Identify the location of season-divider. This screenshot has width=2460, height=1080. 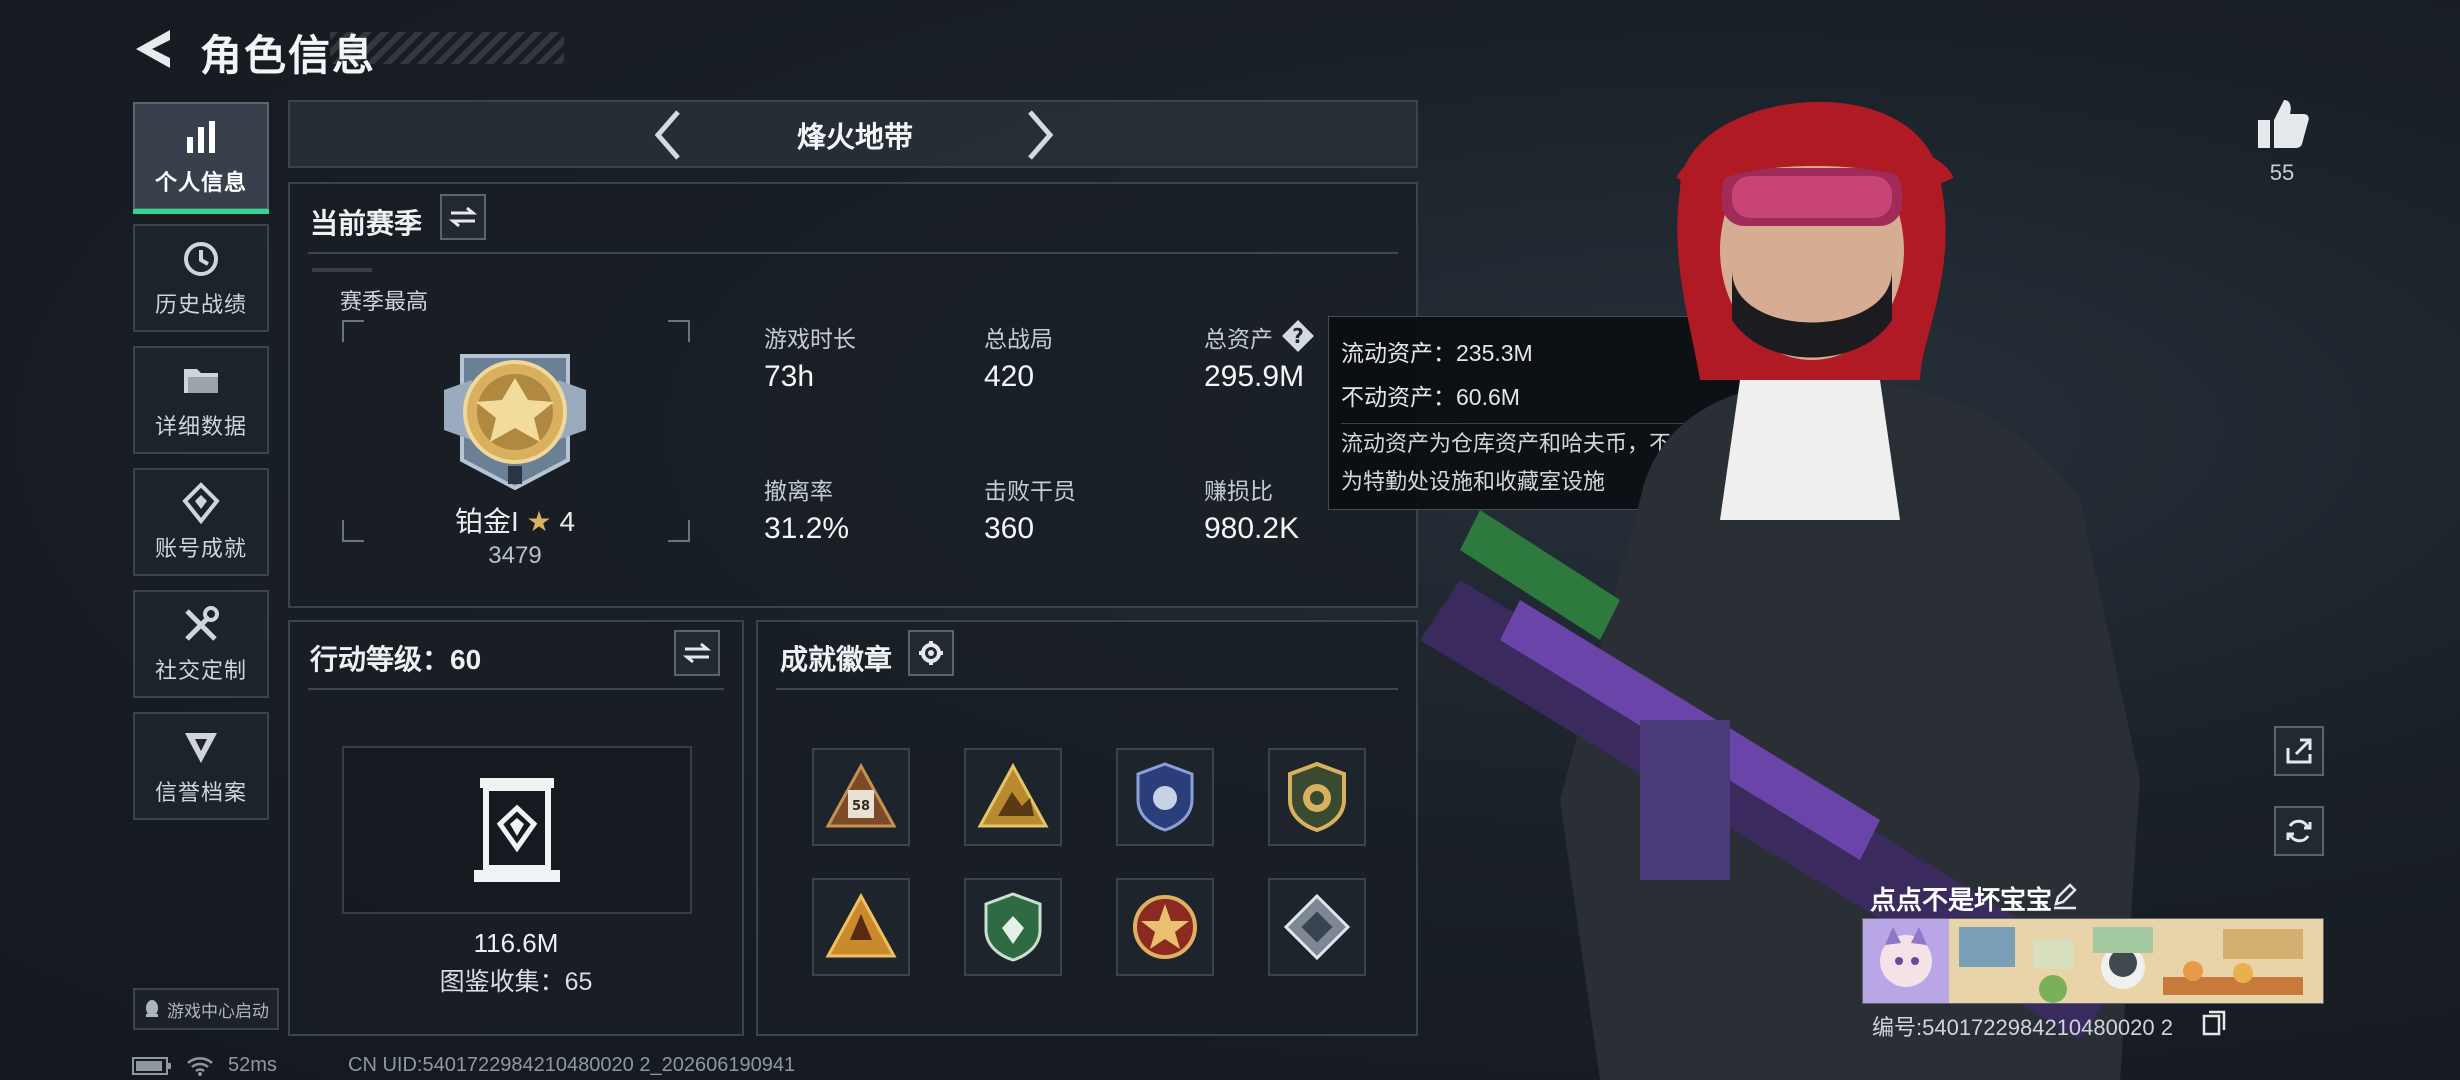
(853, 253).